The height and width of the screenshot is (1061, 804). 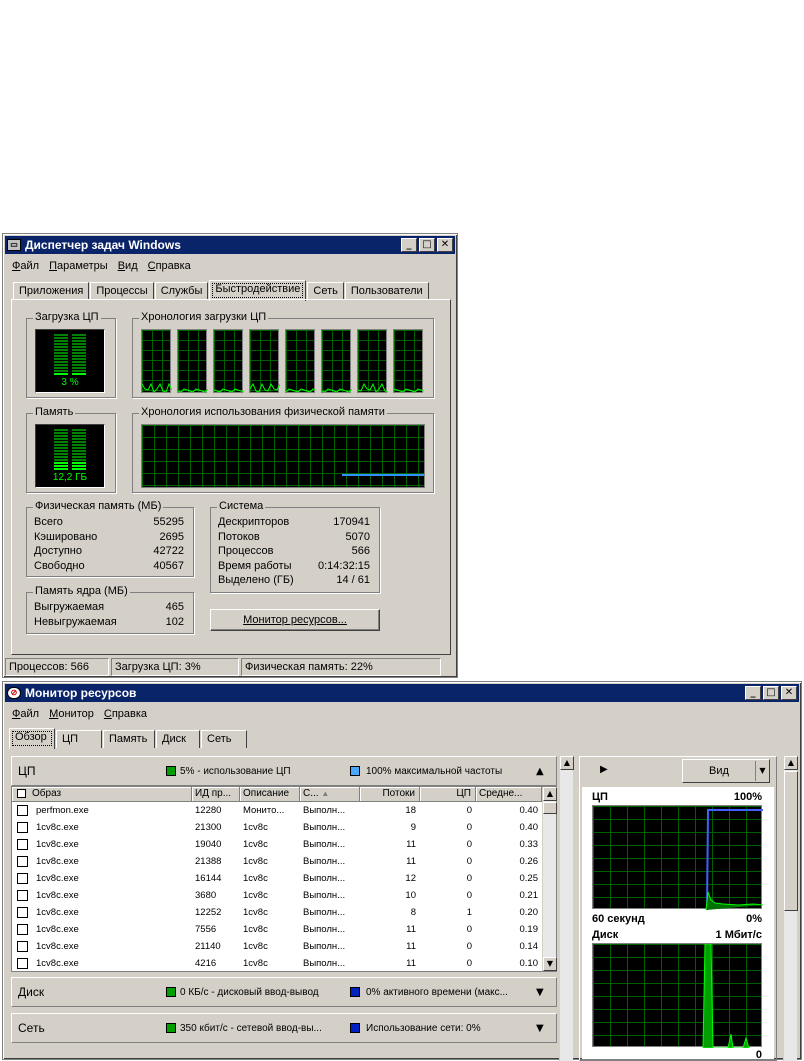 I want to click on minimize-button: _, so click(x=409, y=245).